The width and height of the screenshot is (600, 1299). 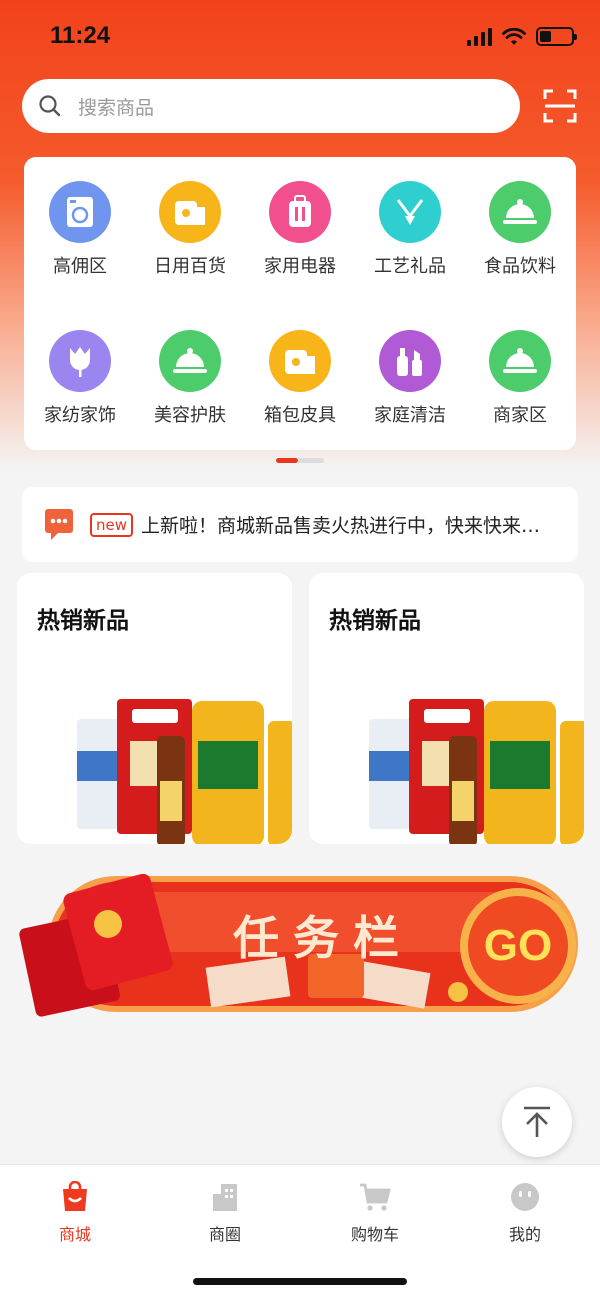 I want to click on status-icons, so click(x=522, y=36).